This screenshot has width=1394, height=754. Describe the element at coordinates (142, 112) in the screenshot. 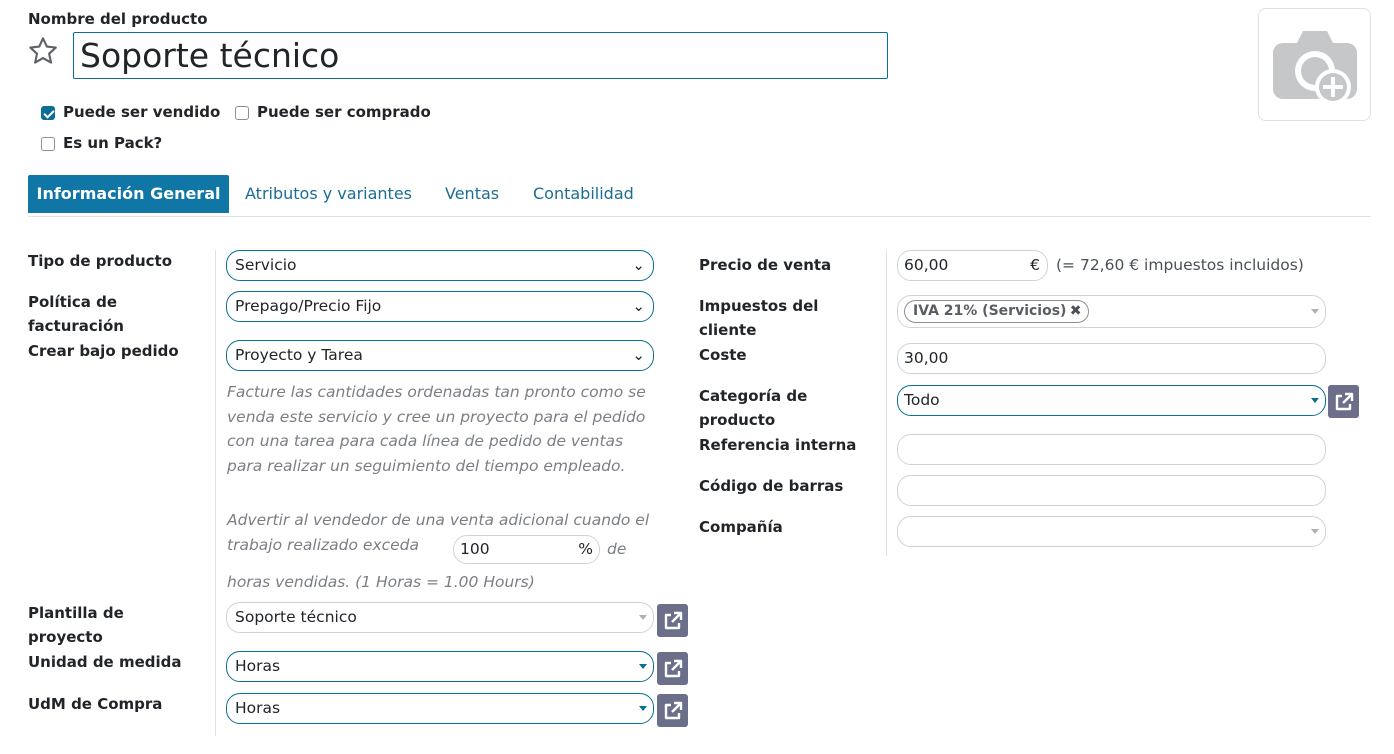

I see `can-be-sold-label: Puede ser vendido` at that location.